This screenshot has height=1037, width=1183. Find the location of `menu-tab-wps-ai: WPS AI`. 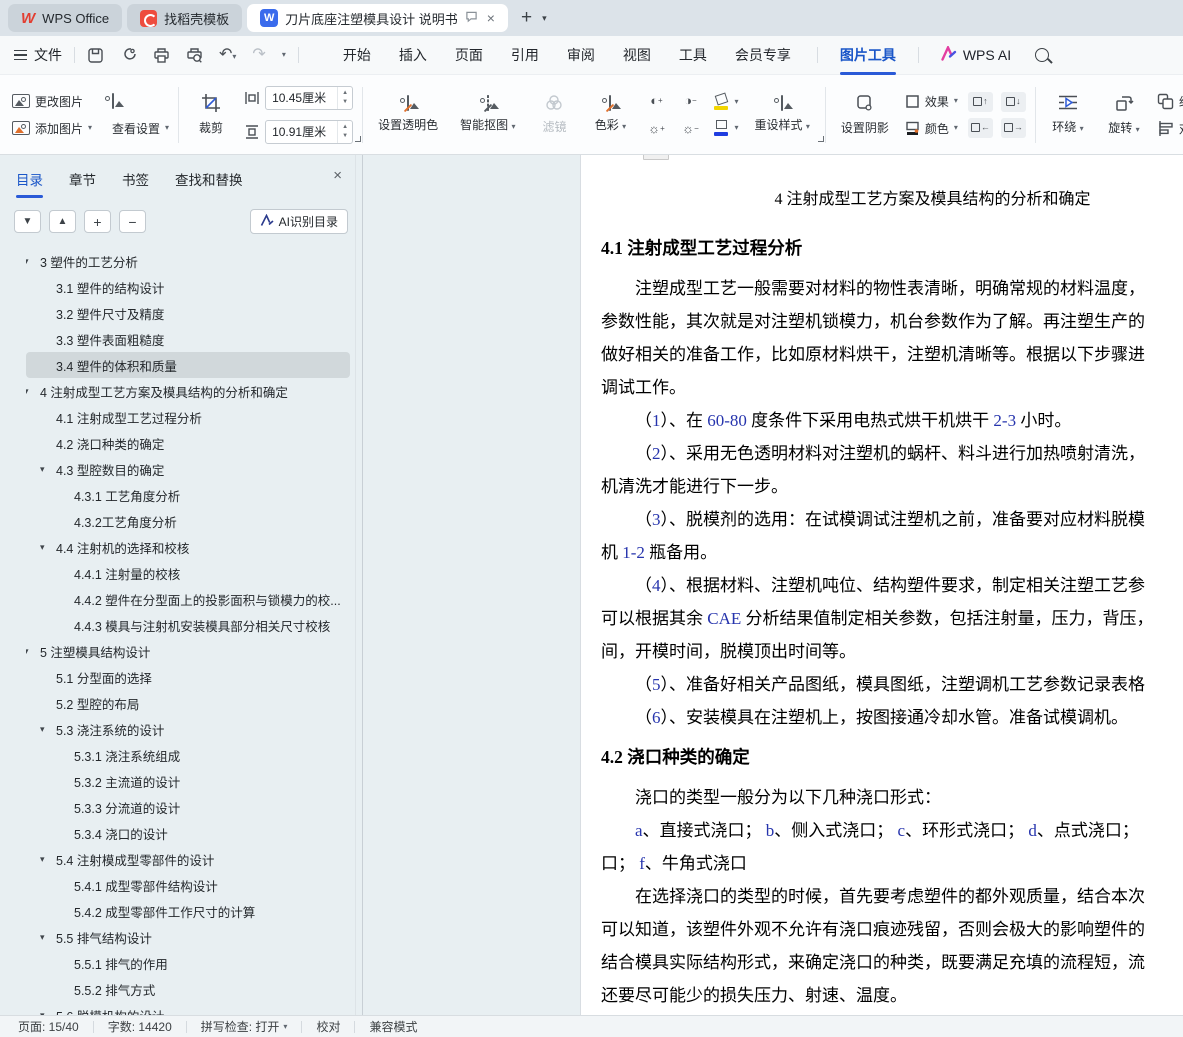

menu-tab-wps-ai: WPS AI is located at coordinates (976, 54).